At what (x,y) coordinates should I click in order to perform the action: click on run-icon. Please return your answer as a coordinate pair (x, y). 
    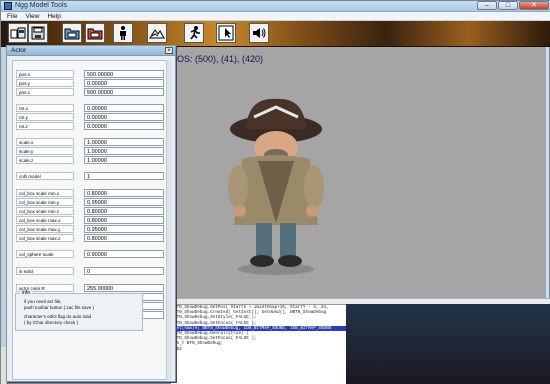
    Looking at the image, I should click on (195, 33).